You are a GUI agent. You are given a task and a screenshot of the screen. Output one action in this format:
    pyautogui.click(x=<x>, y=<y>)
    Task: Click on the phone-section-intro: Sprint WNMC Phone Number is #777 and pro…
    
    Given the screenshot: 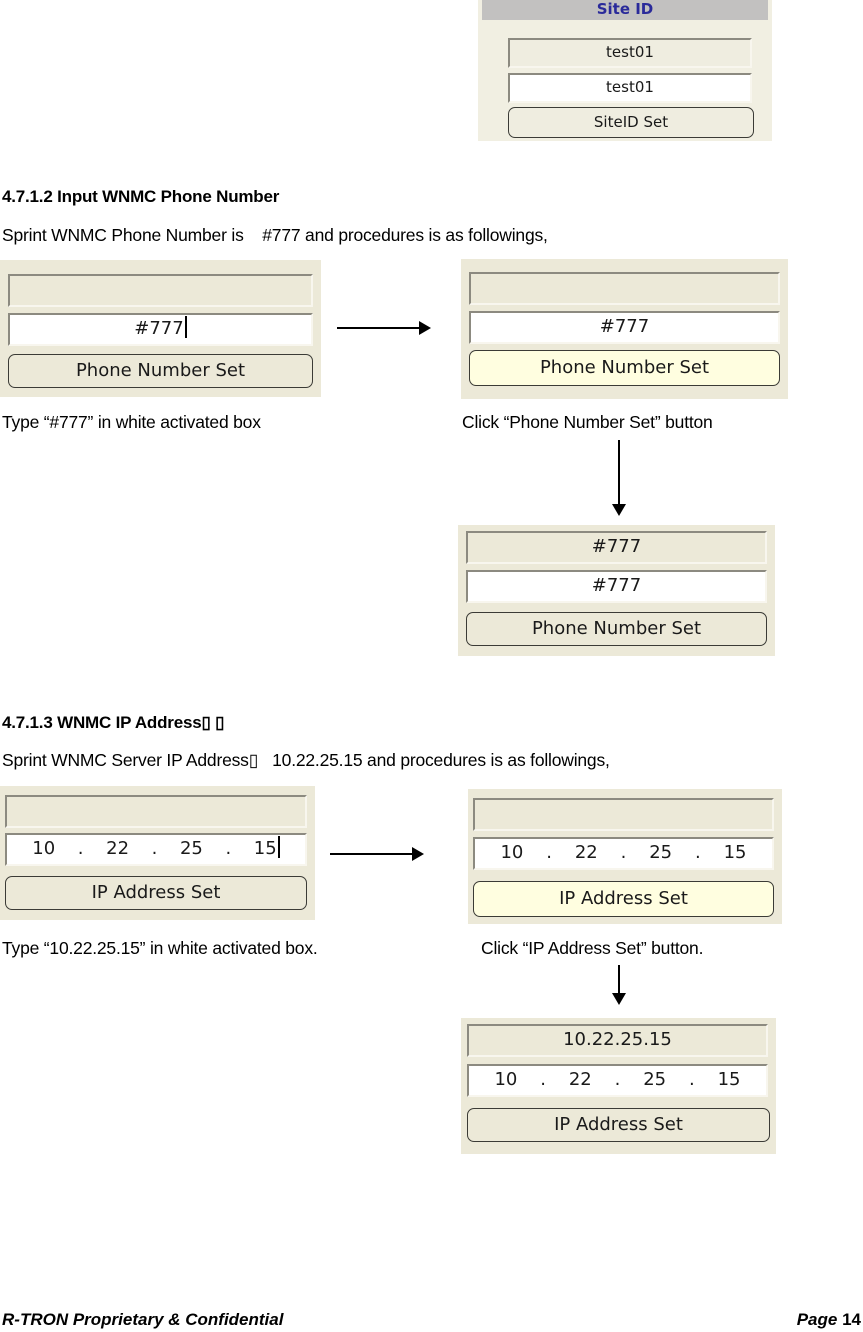 What is the action you would take?
    pyautogui.click(x=275, y=235)
    